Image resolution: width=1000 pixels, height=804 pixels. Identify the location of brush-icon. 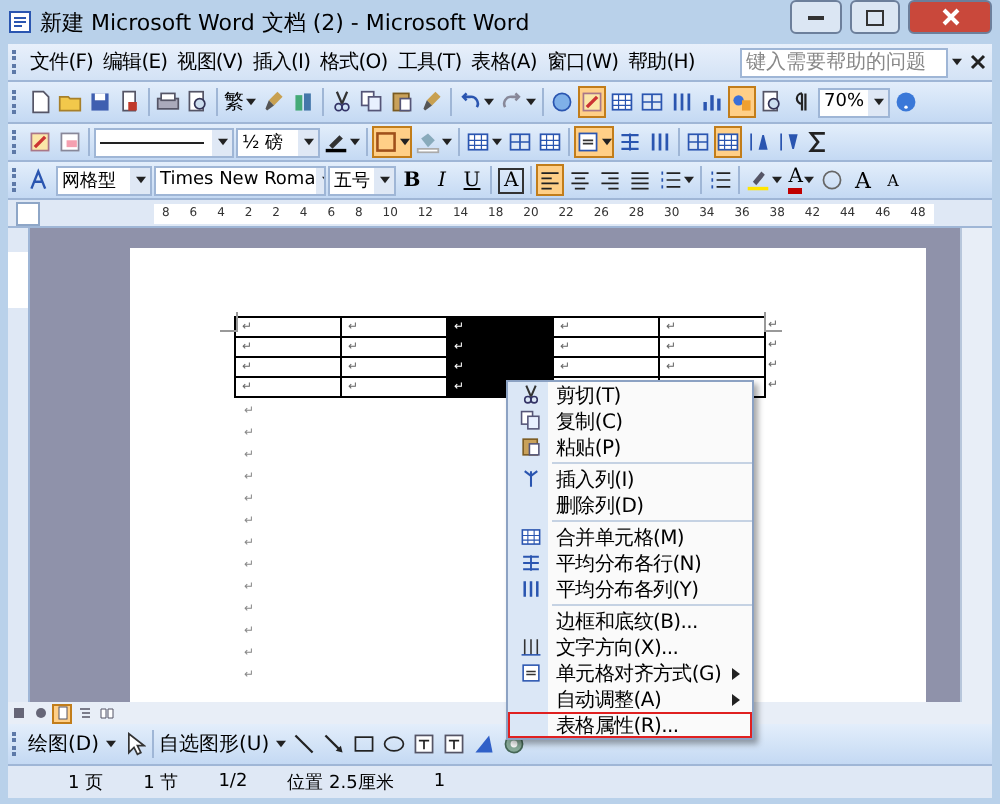
(274, 102).